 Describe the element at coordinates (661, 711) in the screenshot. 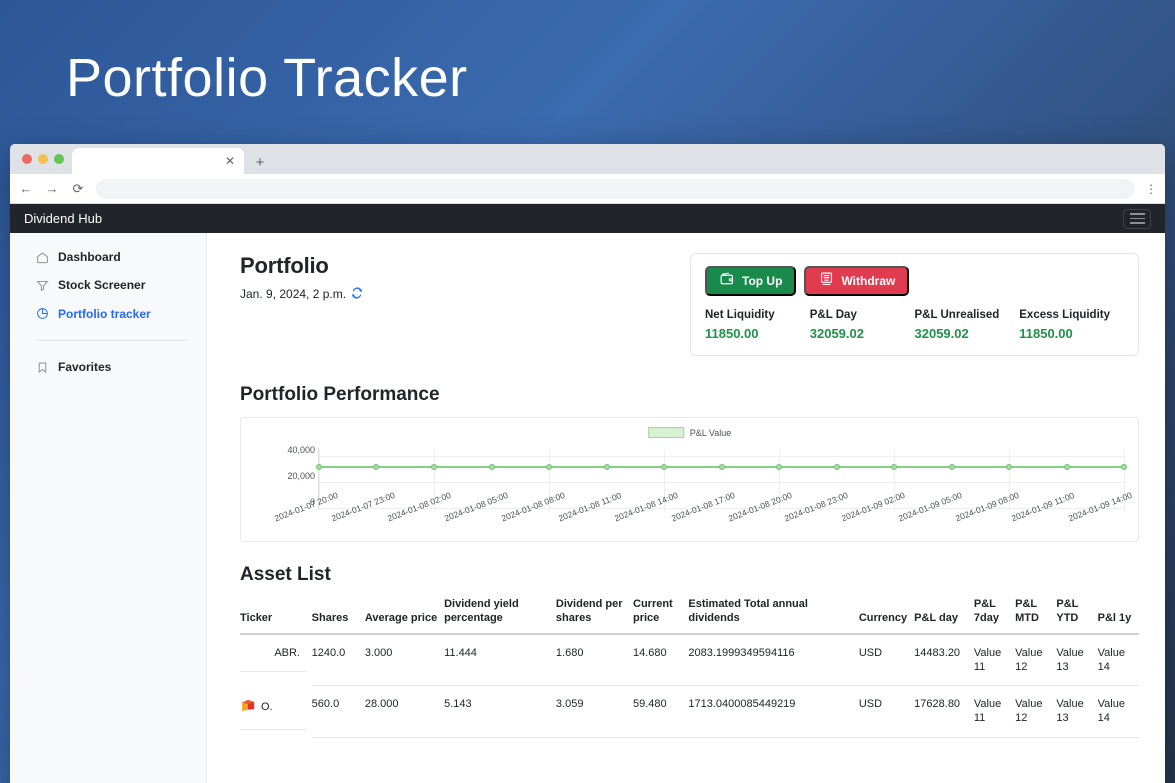

I see `cell-current-price: 59.480` at that location.